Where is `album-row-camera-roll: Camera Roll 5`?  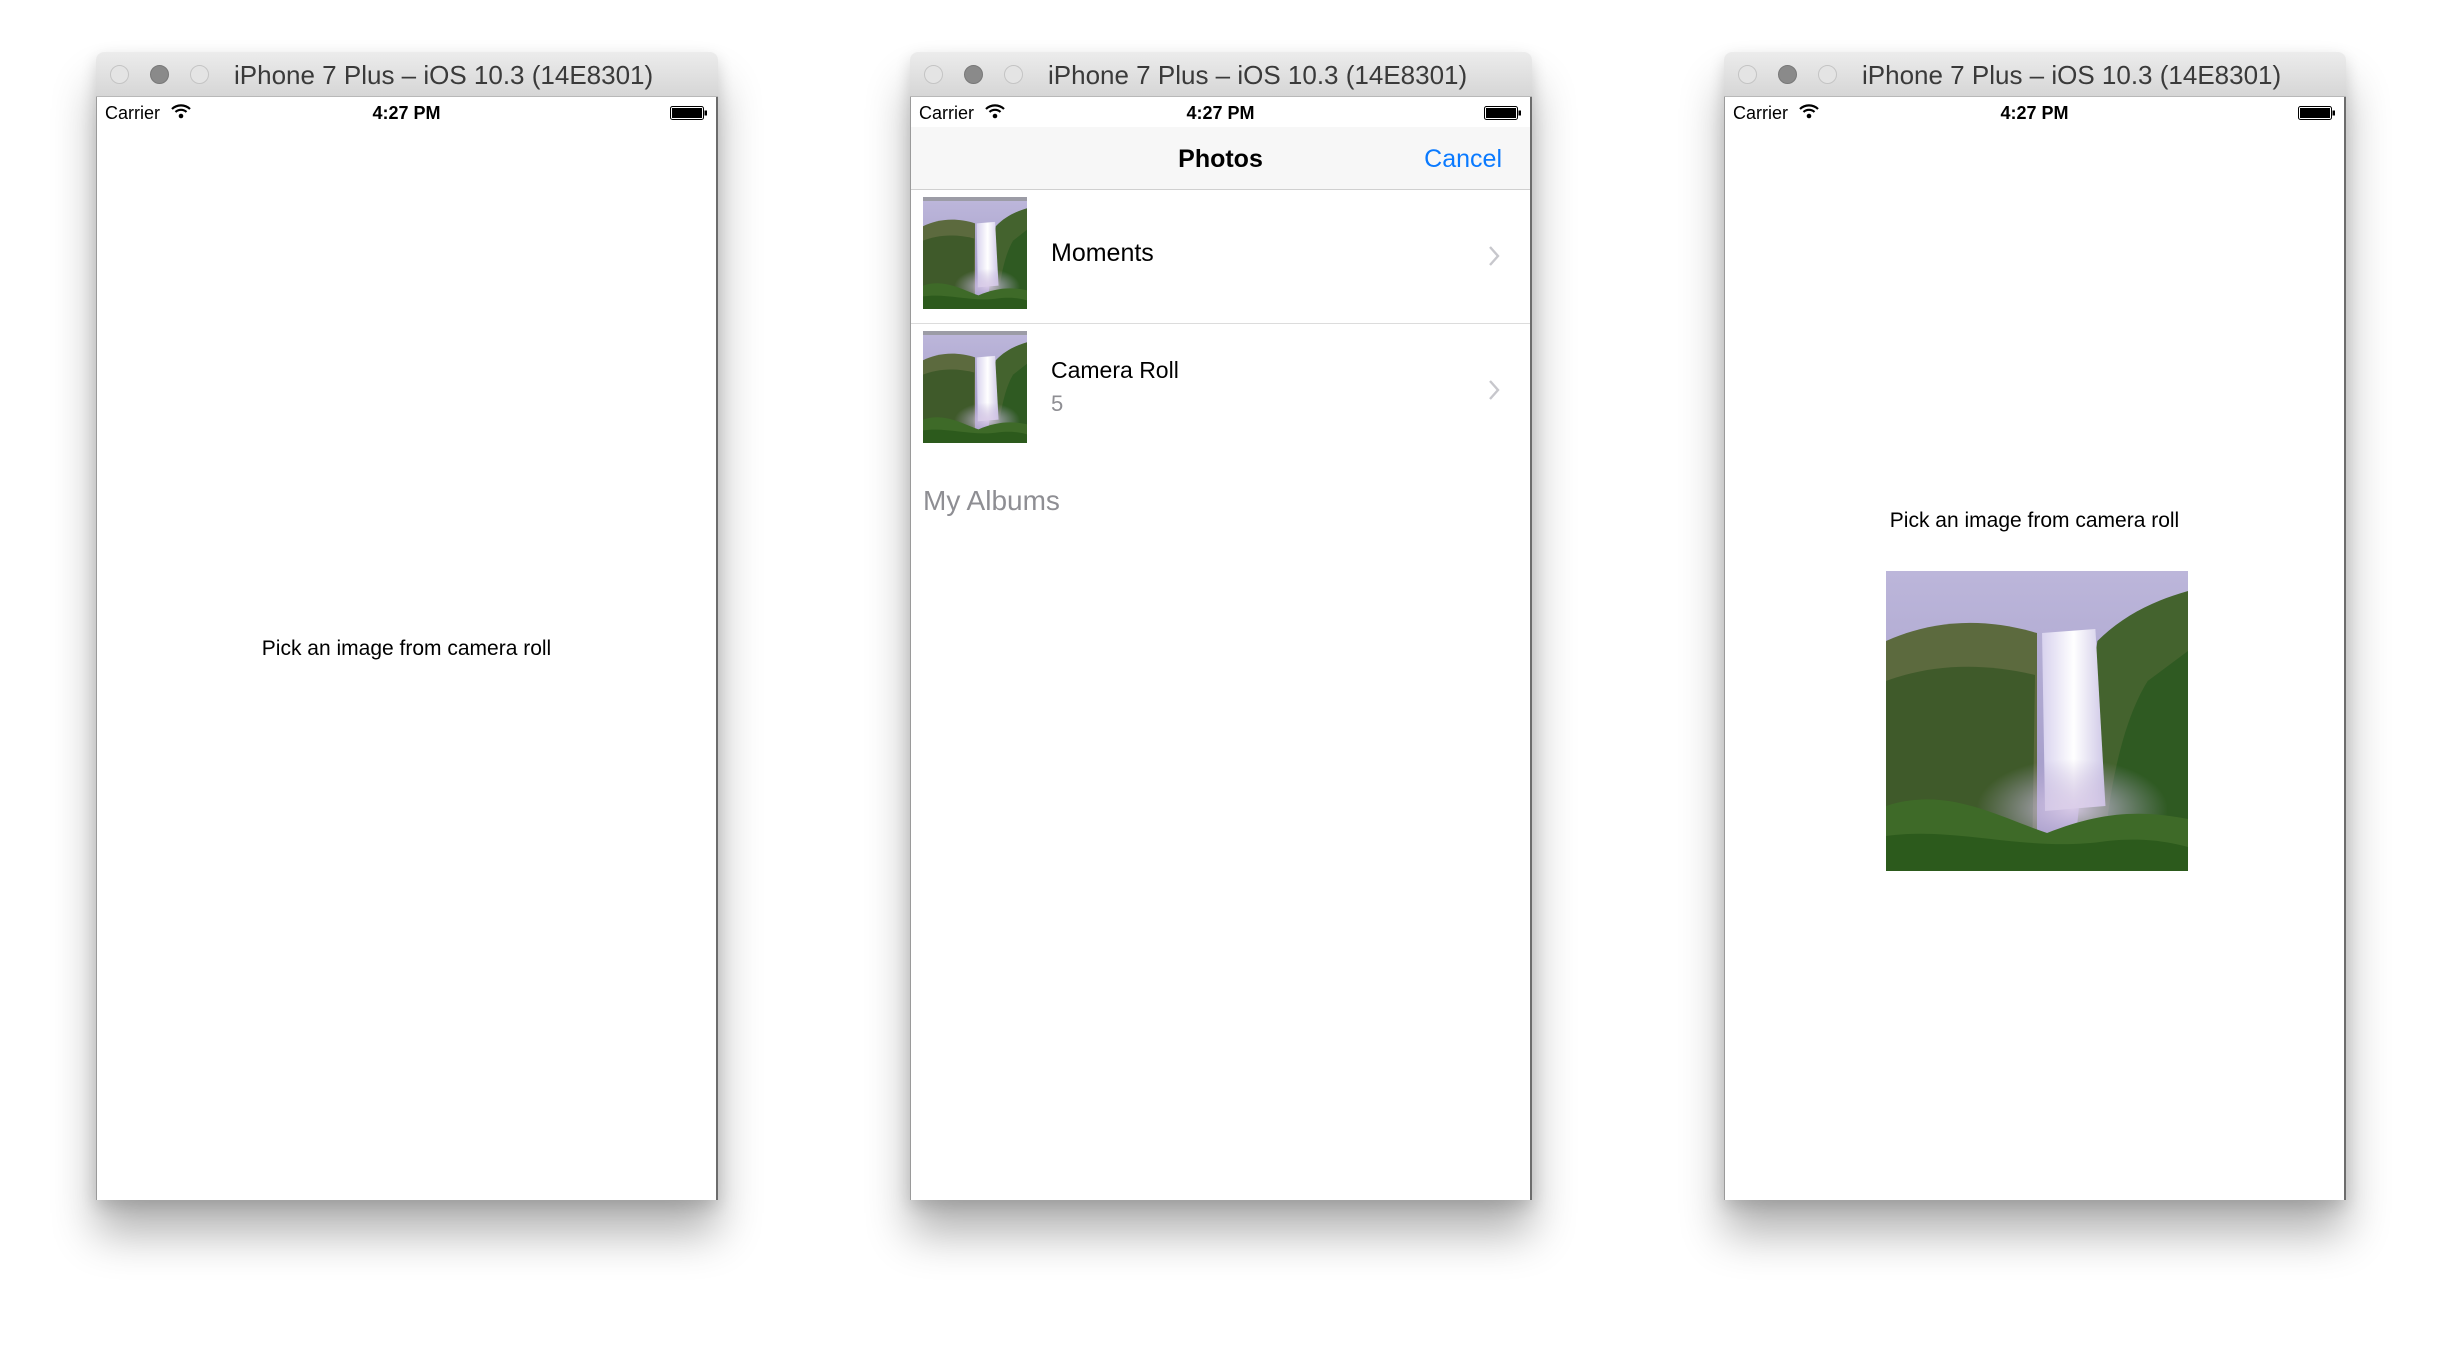
album-row-camera-roll: Camera Roll 5 is located at coordinates (1220, 391).